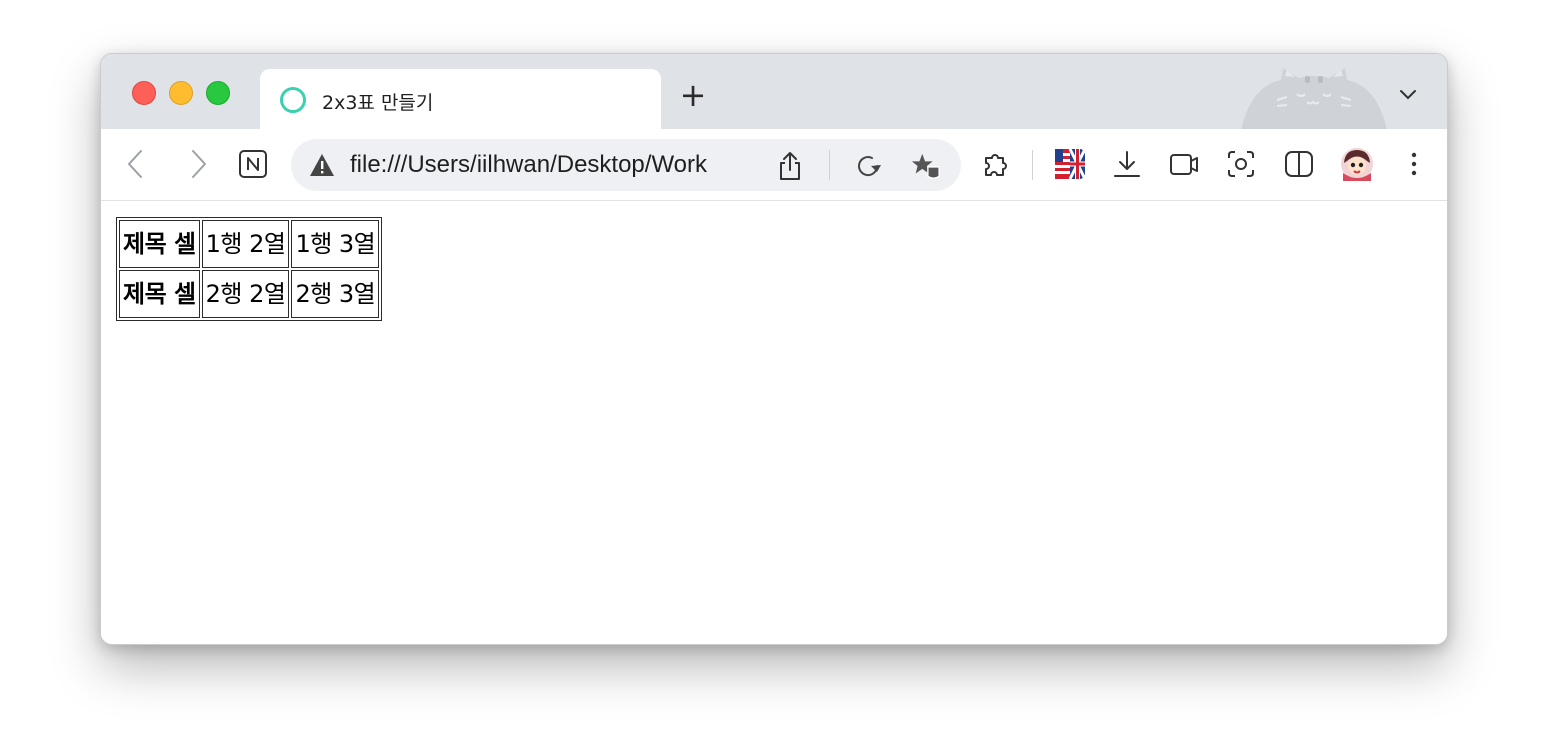  Describe the element at coordinates (218, 93) in the screenshot. I see `zoom-window-button` at that location.